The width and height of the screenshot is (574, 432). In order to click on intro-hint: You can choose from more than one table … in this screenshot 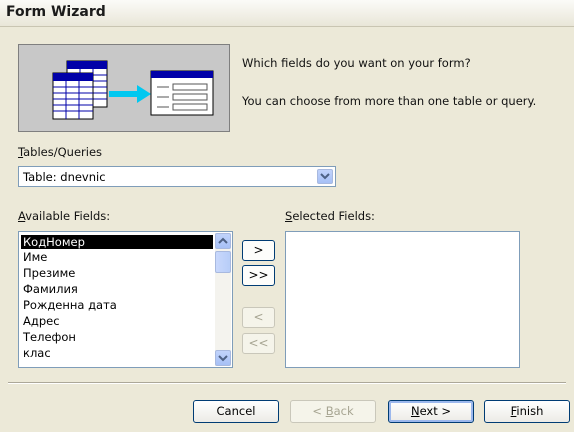, I will do `click(389, 101)`.